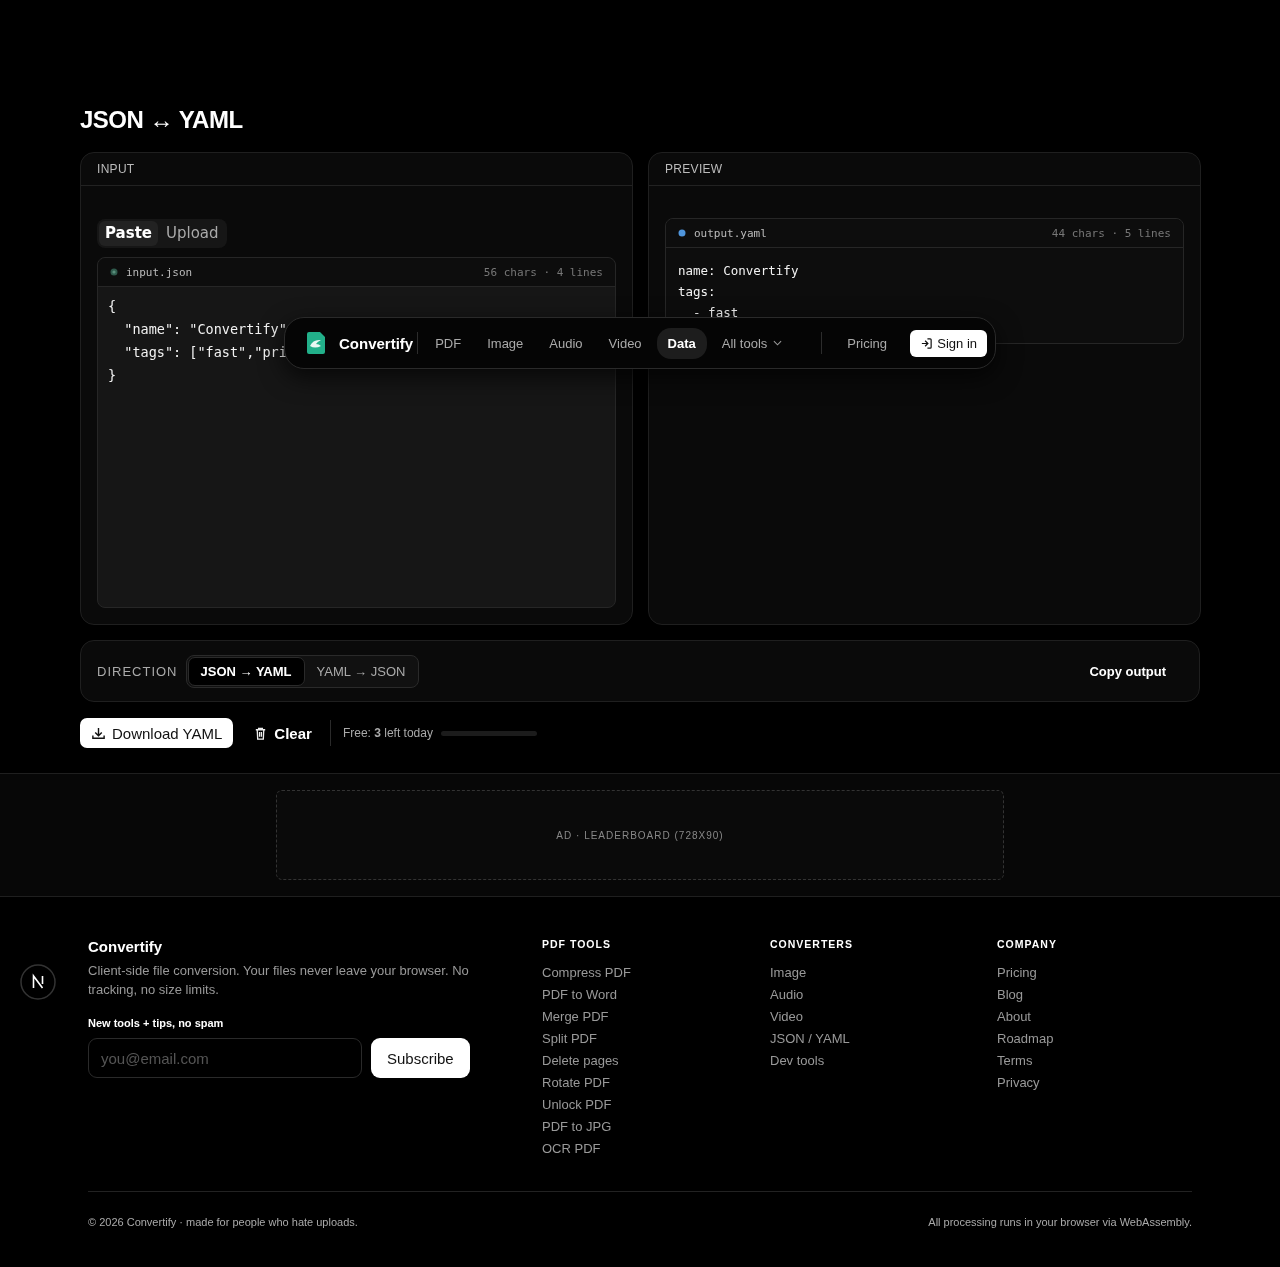 This screenshot has height=1267, width=1280. I want to click on footer-link: Terms, so click(1094, 1061).